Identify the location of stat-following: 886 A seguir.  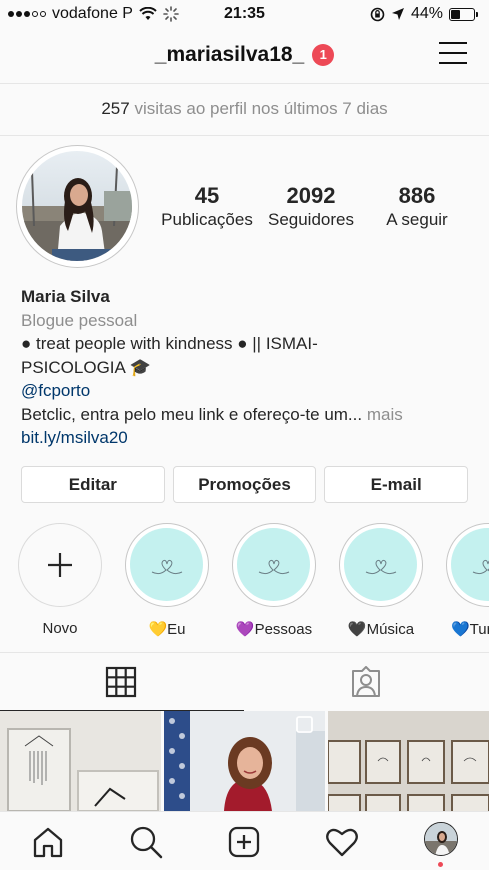
(417, 206).